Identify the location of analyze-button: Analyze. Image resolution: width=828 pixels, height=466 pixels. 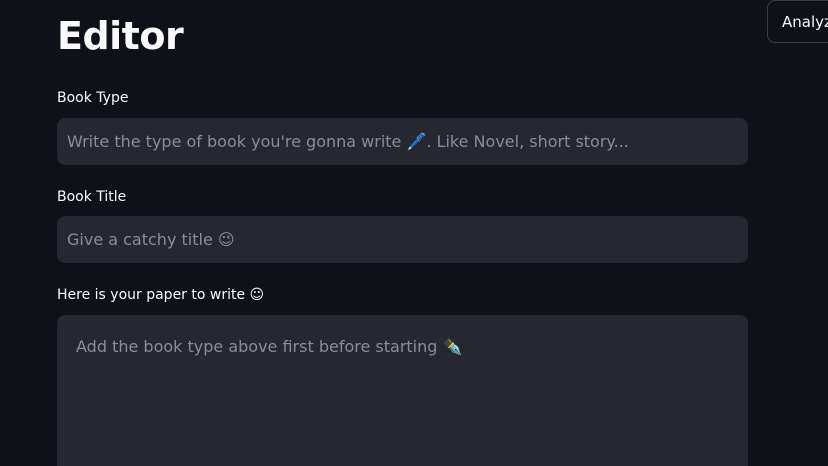
(797, 21).